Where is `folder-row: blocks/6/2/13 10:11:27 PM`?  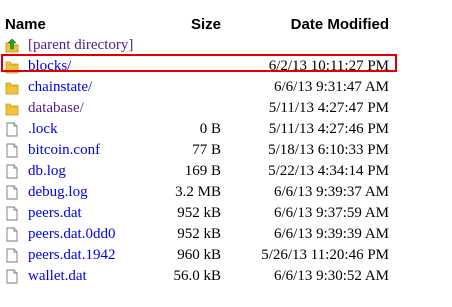
folder-row: blocks/6/2/13 10:11:27 PM is located at coordinates (226, 66).